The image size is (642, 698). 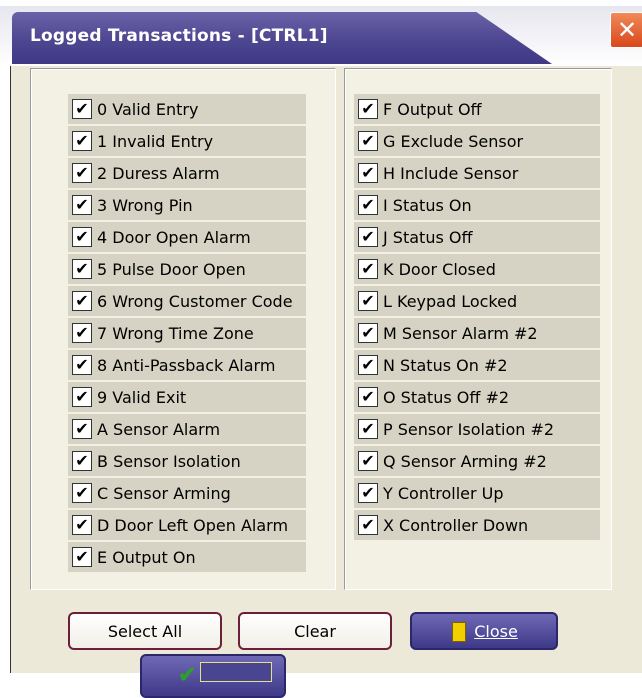 I want to click on clear-button: Clear, so click(x=315, y=631).